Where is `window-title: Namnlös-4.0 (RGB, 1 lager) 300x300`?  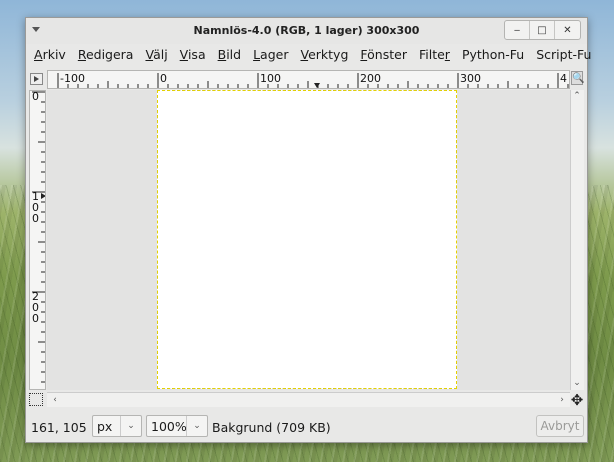
window-title: Namnlös-4.0 (RGB, 1 lager) 300x300 is located at coordinates (306, 30).